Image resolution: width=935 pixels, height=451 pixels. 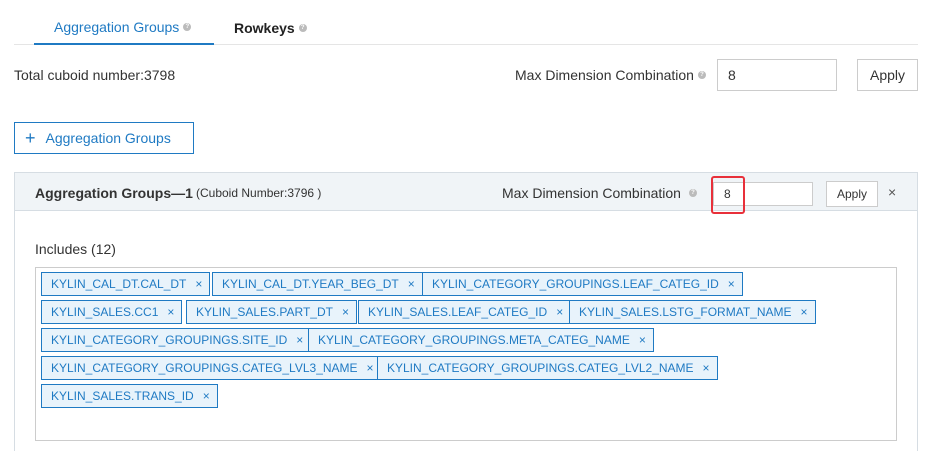 What do you see at coordinates (114, 193) in the screenshot?
I see `aggregation-group-title: Aggregation Groups—1` at bounding box center [114, 193].